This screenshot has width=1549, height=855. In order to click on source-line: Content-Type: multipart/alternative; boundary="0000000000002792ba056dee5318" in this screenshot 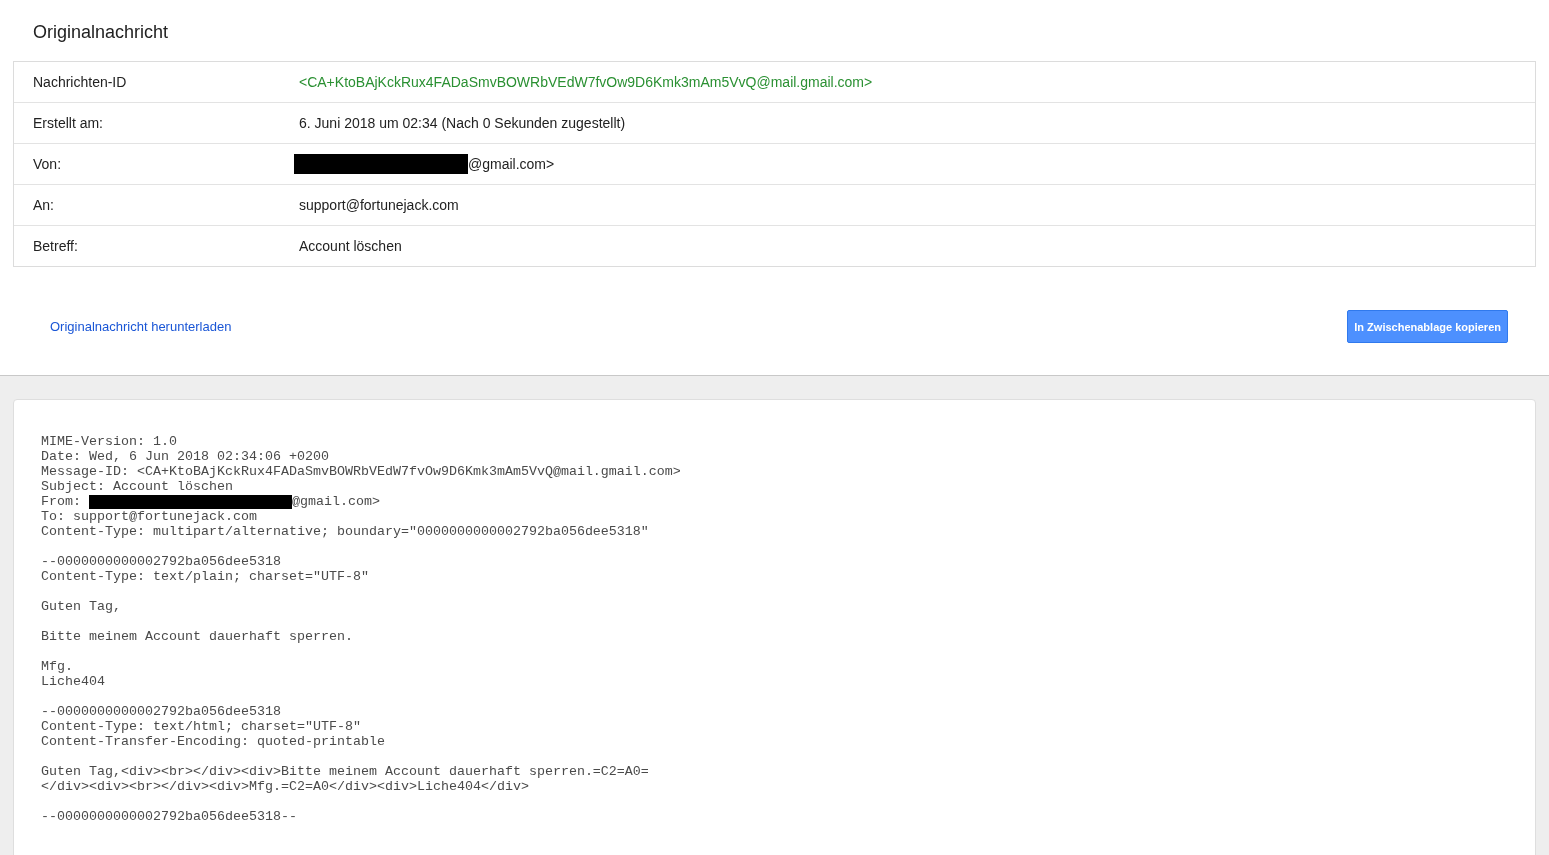, I will do `click(345, 531)`.